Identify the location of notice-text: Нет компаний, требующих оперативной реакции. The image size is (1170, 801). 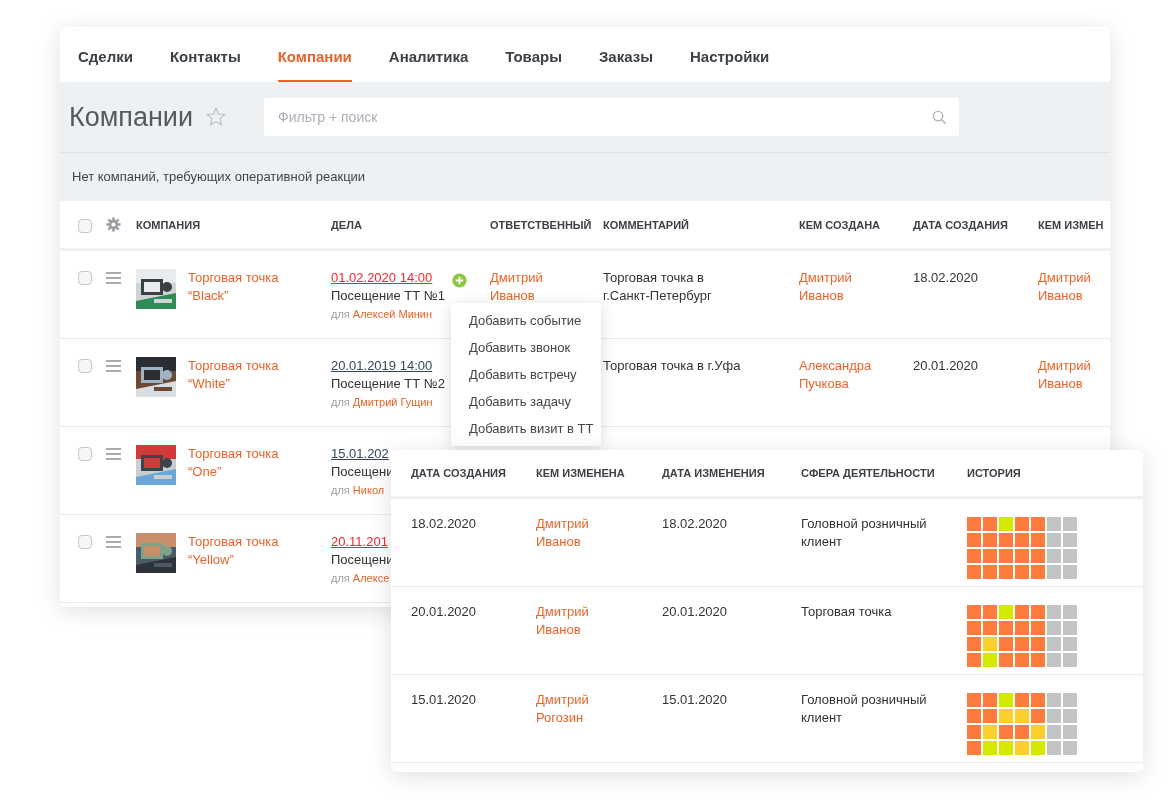
(219, 177).